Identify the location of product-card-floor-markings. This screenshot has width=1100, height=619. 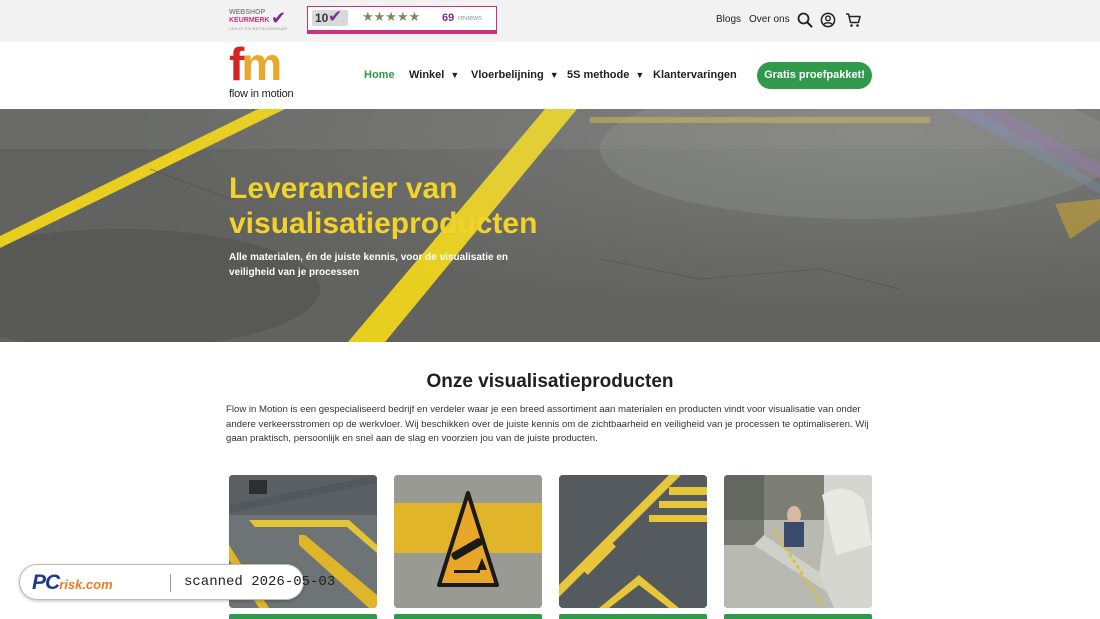
(633, 541).